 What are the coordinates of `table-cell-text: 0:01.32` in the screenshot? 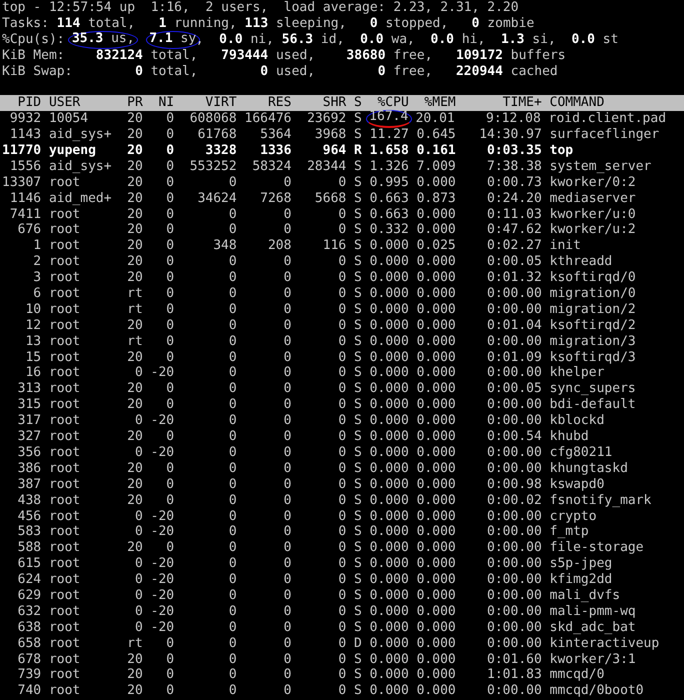 It's located at (514, 278).